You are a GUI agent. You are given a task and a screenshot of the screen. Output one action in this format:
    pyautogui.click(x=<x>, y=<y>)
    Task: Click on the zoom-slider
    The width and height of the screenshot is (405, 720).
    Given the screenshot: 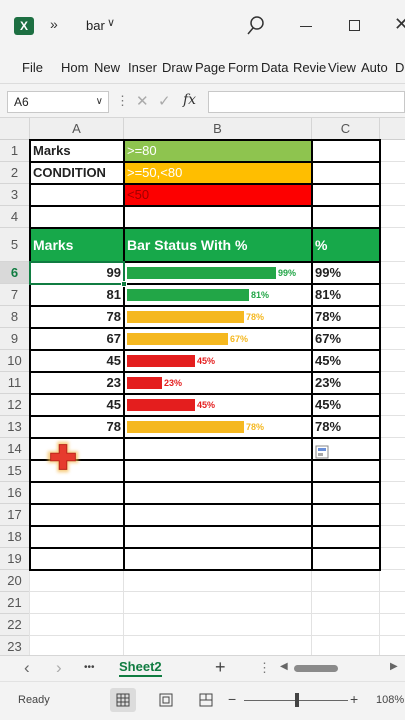 What is the action you would take?
    pyautogui.click(x=296, y=700)
    